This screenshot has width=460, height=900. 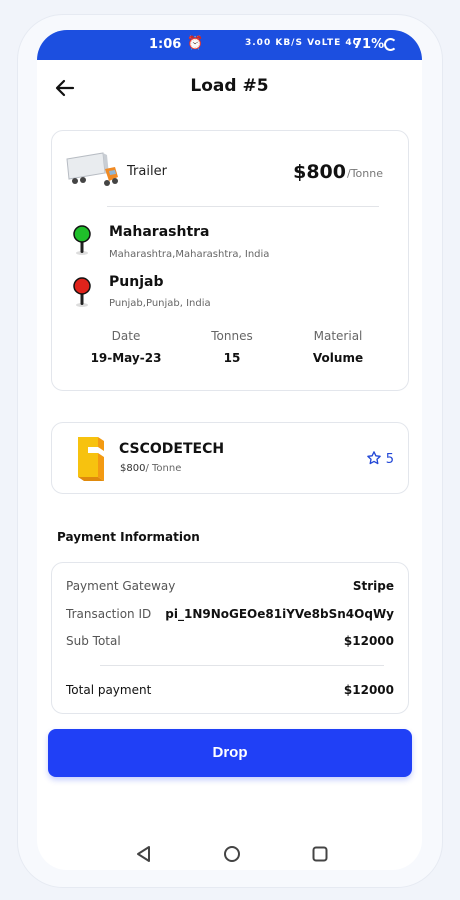 What do you see at coordinates (230, 753) in the screenshot?
I see `drop-button: Drop` at bounding box center [230, 753].